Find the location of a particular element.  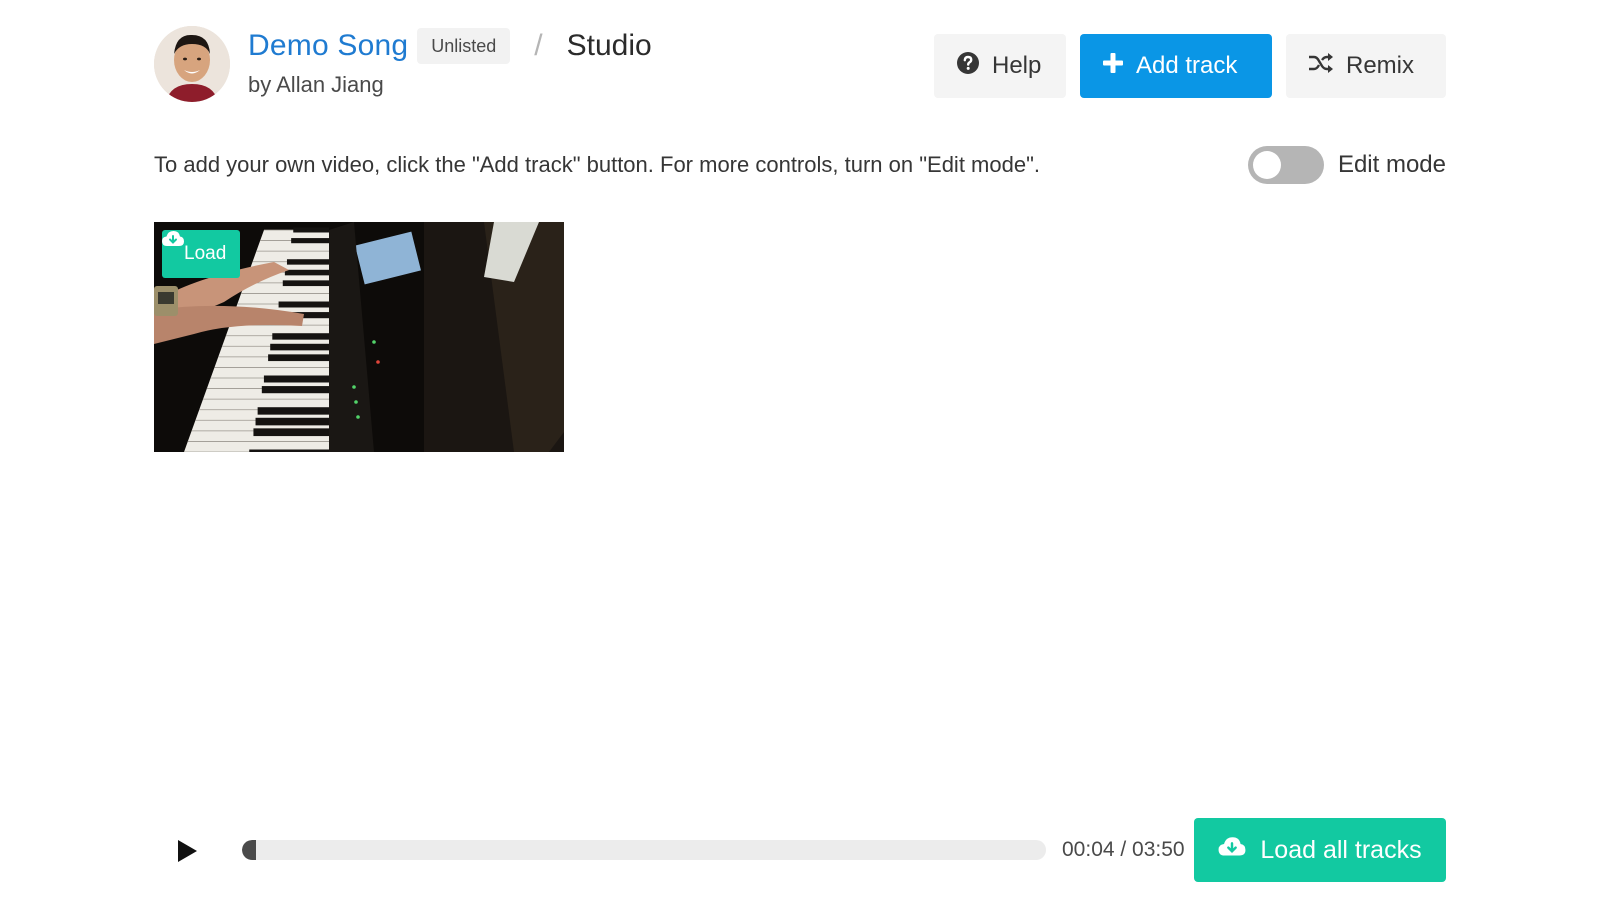

load-all-tracks-button: Load all tracks is located at coordinates (1320, 850).